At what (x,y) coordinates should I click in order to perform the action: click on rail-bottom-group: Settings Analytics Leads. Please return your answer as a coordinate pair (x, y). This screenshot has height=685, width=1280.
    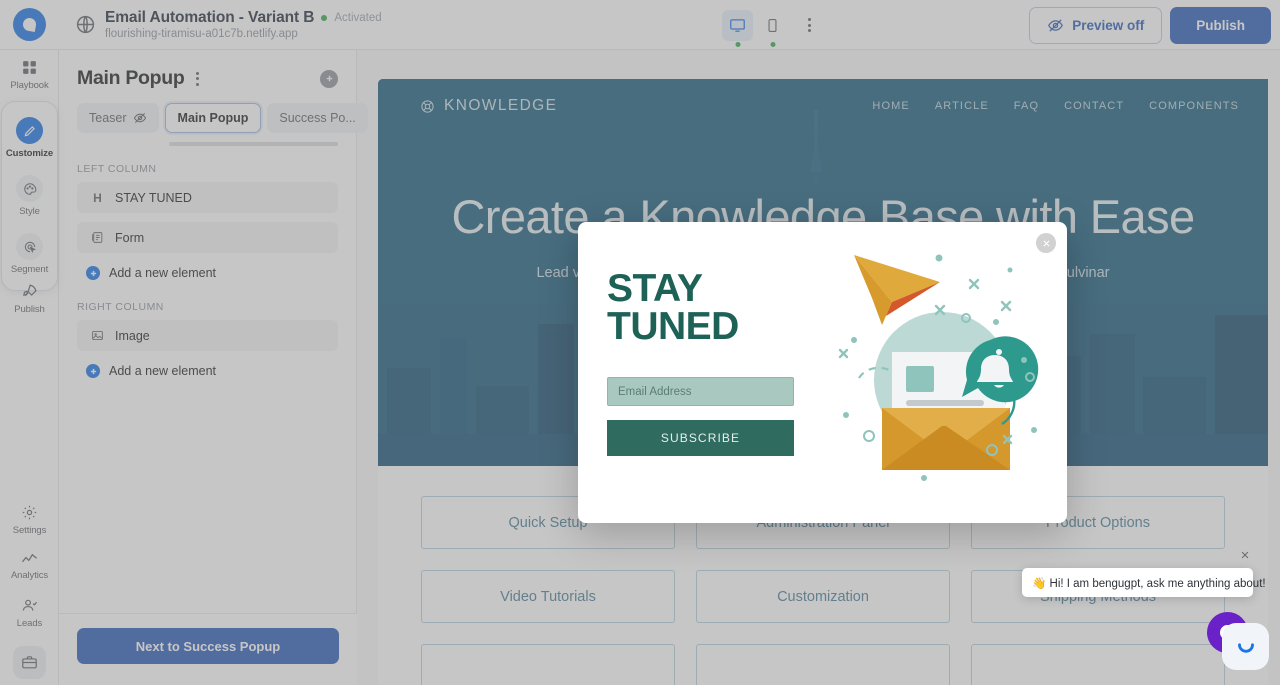
    Looking at the image, I should click on (29, 587).